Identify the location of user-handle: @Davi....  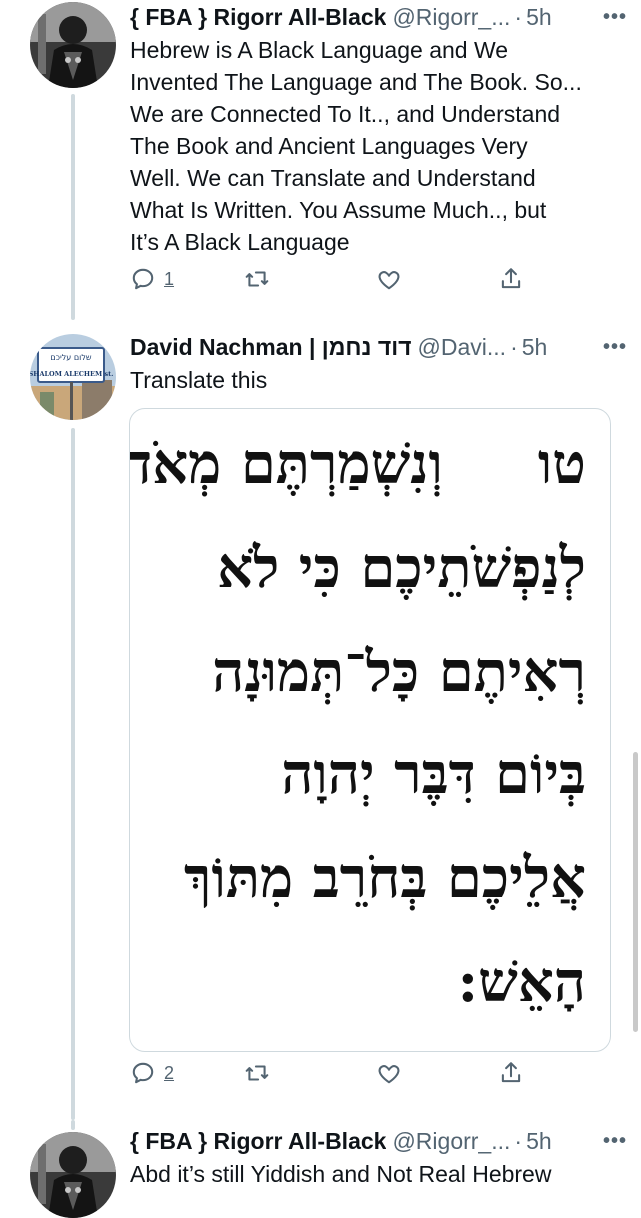
(462, 347).